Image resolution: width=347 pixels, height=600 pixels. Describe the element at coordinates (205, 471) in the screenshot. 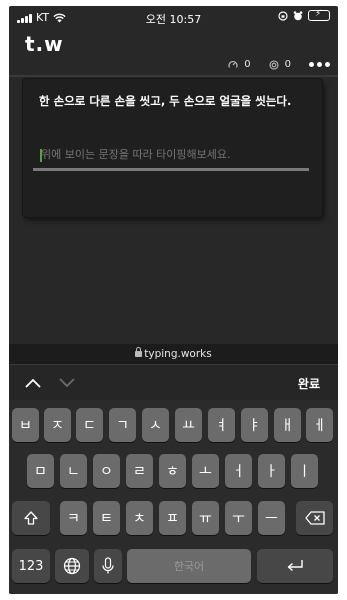

I see `key: ㅗ` at that location.